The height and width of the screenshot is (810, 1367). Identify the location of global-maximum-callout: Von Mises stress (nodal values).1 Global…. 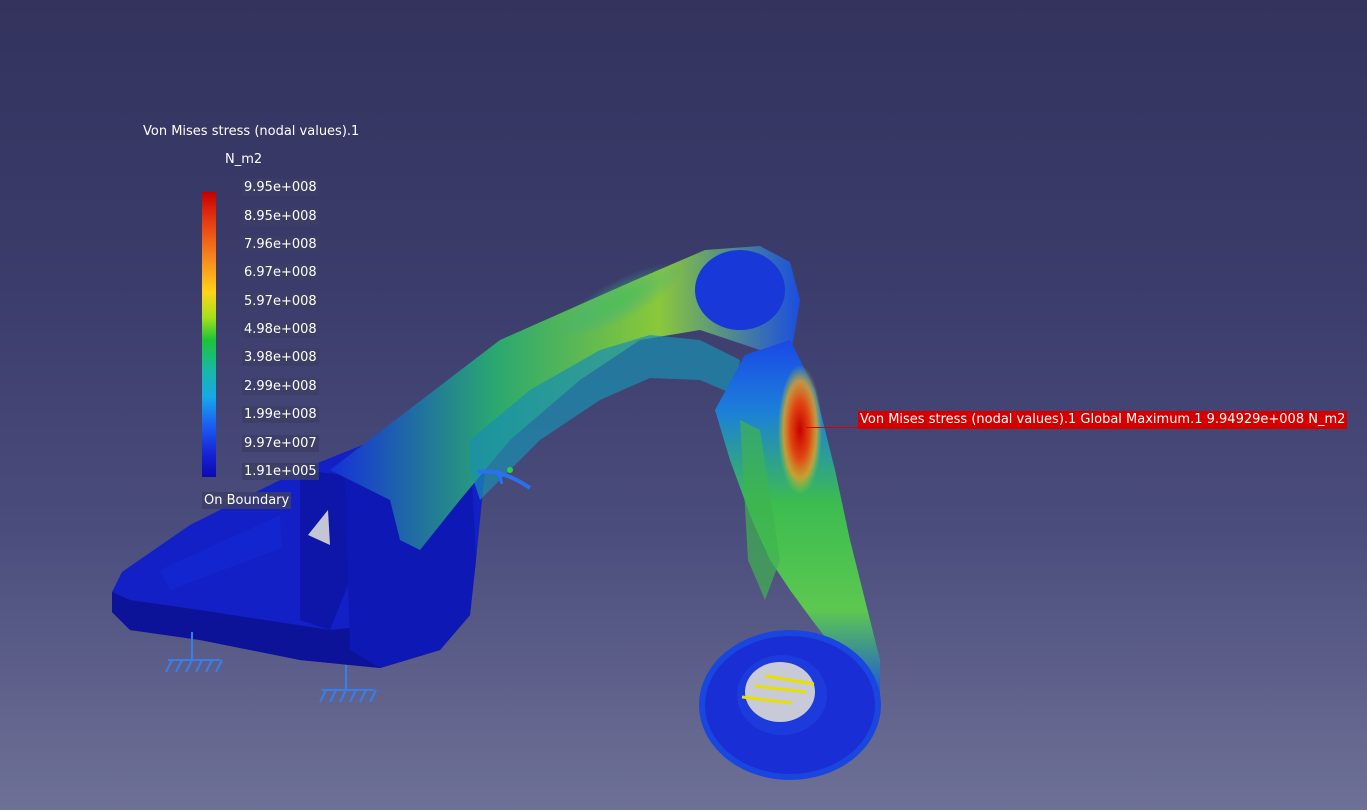
(1103, 420).